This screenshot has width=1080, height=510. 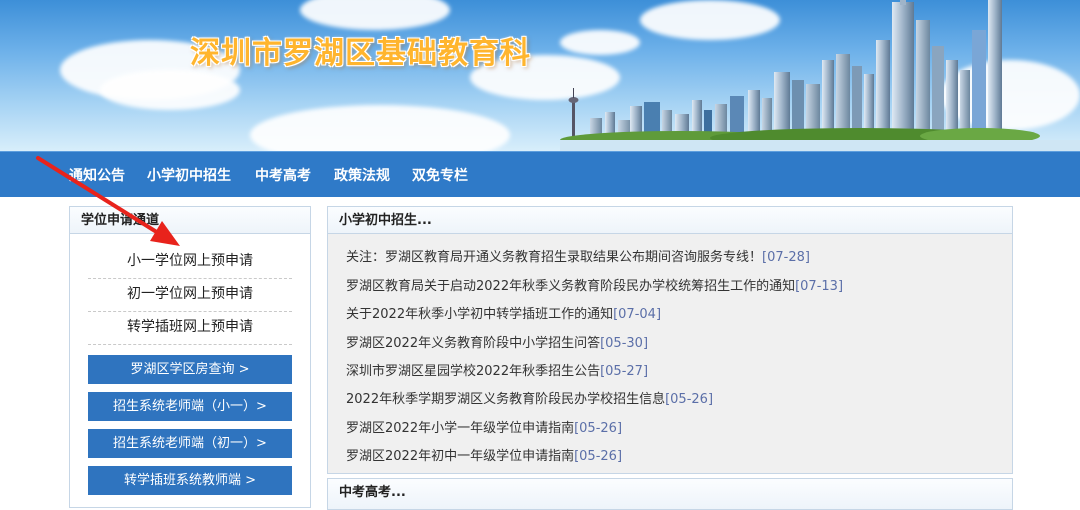 I want to click on nav-item-enrollment: 小学初中招生, so click(x=189, y=175).